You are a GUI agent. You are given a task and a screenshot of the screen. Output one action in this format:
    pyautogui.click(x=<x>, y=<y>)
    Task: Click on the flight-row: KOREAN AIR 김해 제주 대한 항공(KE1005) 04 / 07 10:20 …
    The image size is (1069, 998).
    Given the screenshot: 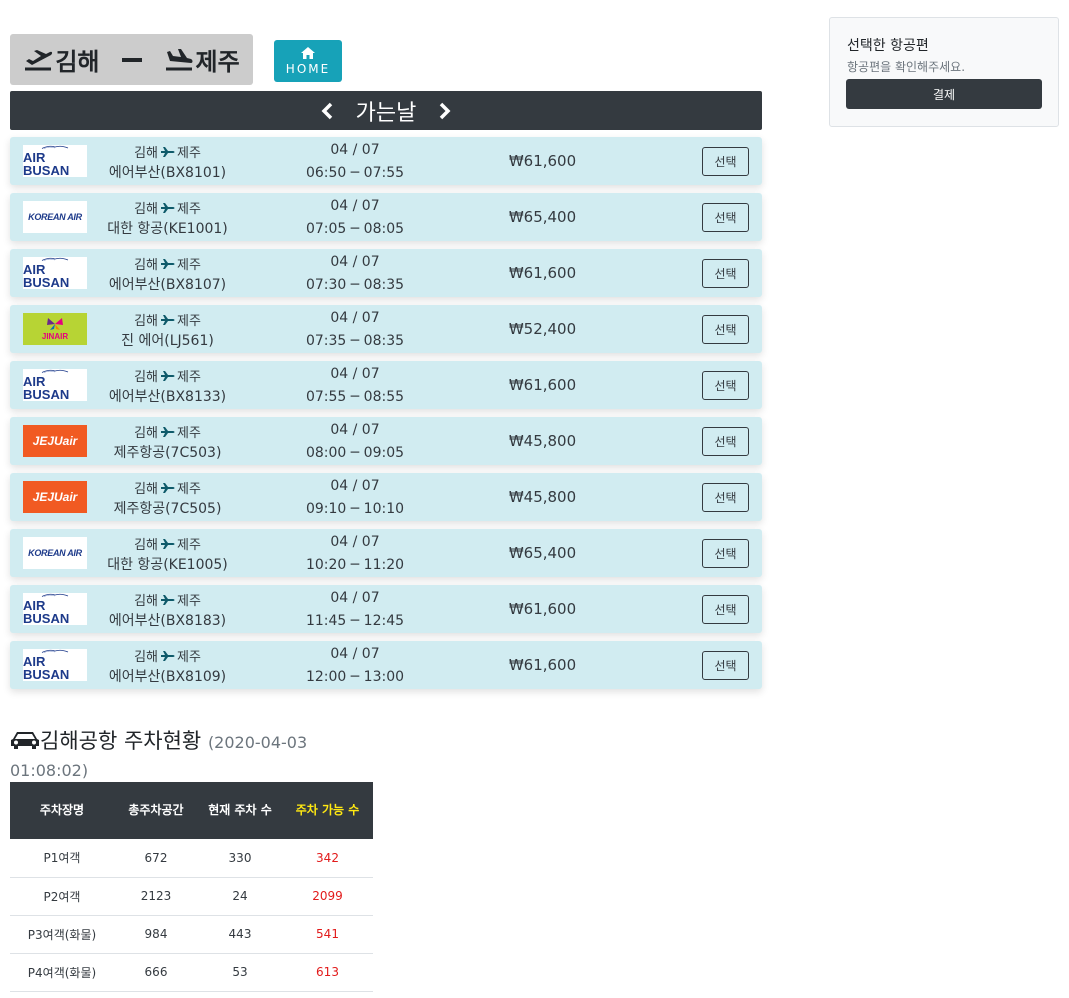 What is the action you would take?
    pyautogui.click(x=386, y=553)
    